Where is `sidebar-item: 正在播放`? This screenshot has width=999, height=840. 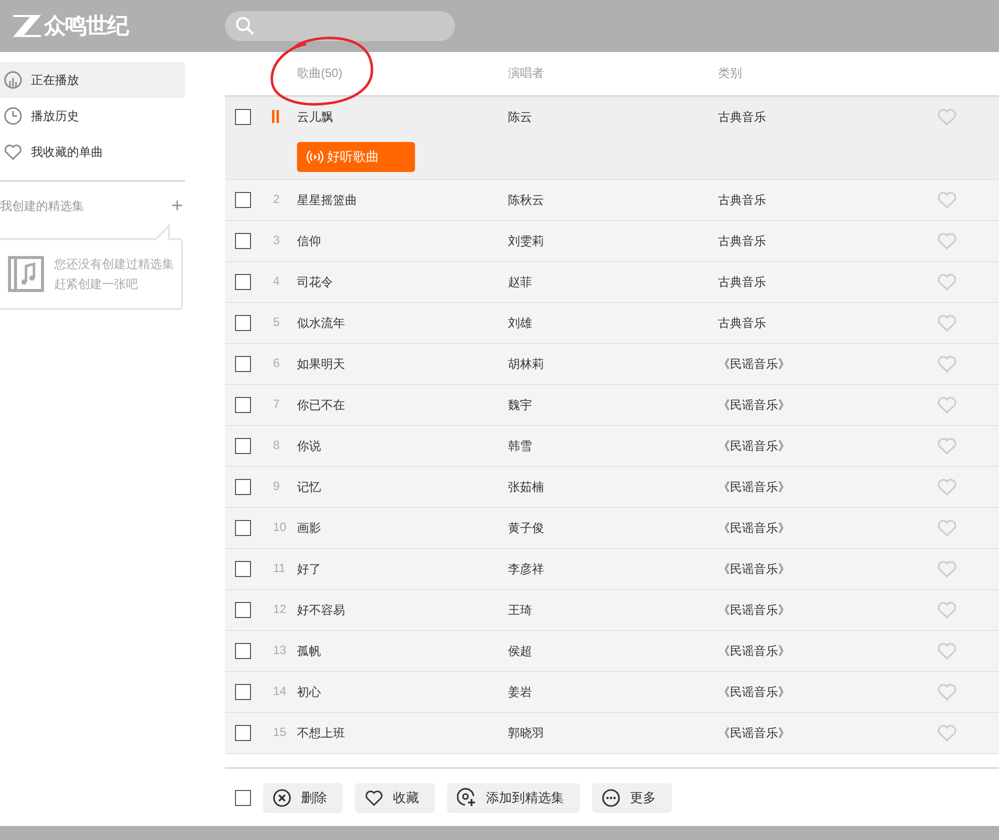 sidebar-item: 正在播放 is located at coordinates (92, 80).